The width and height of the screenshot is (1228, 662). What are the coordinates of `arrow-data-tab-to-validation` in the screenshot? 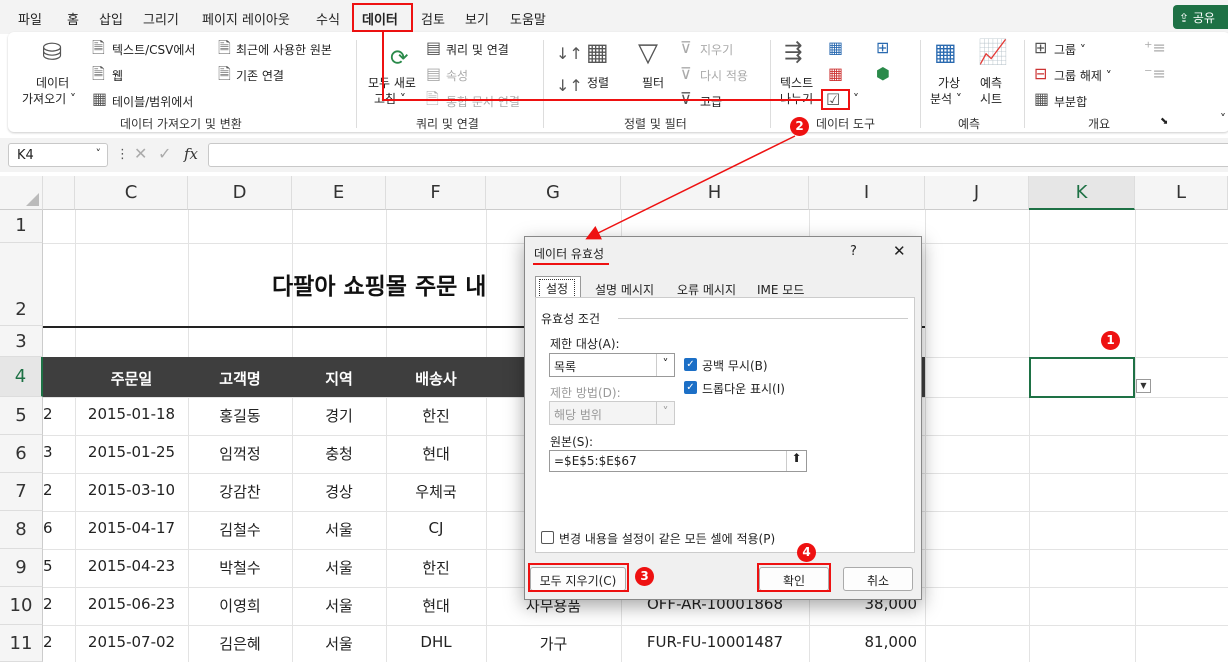 It's located at (601, 66).